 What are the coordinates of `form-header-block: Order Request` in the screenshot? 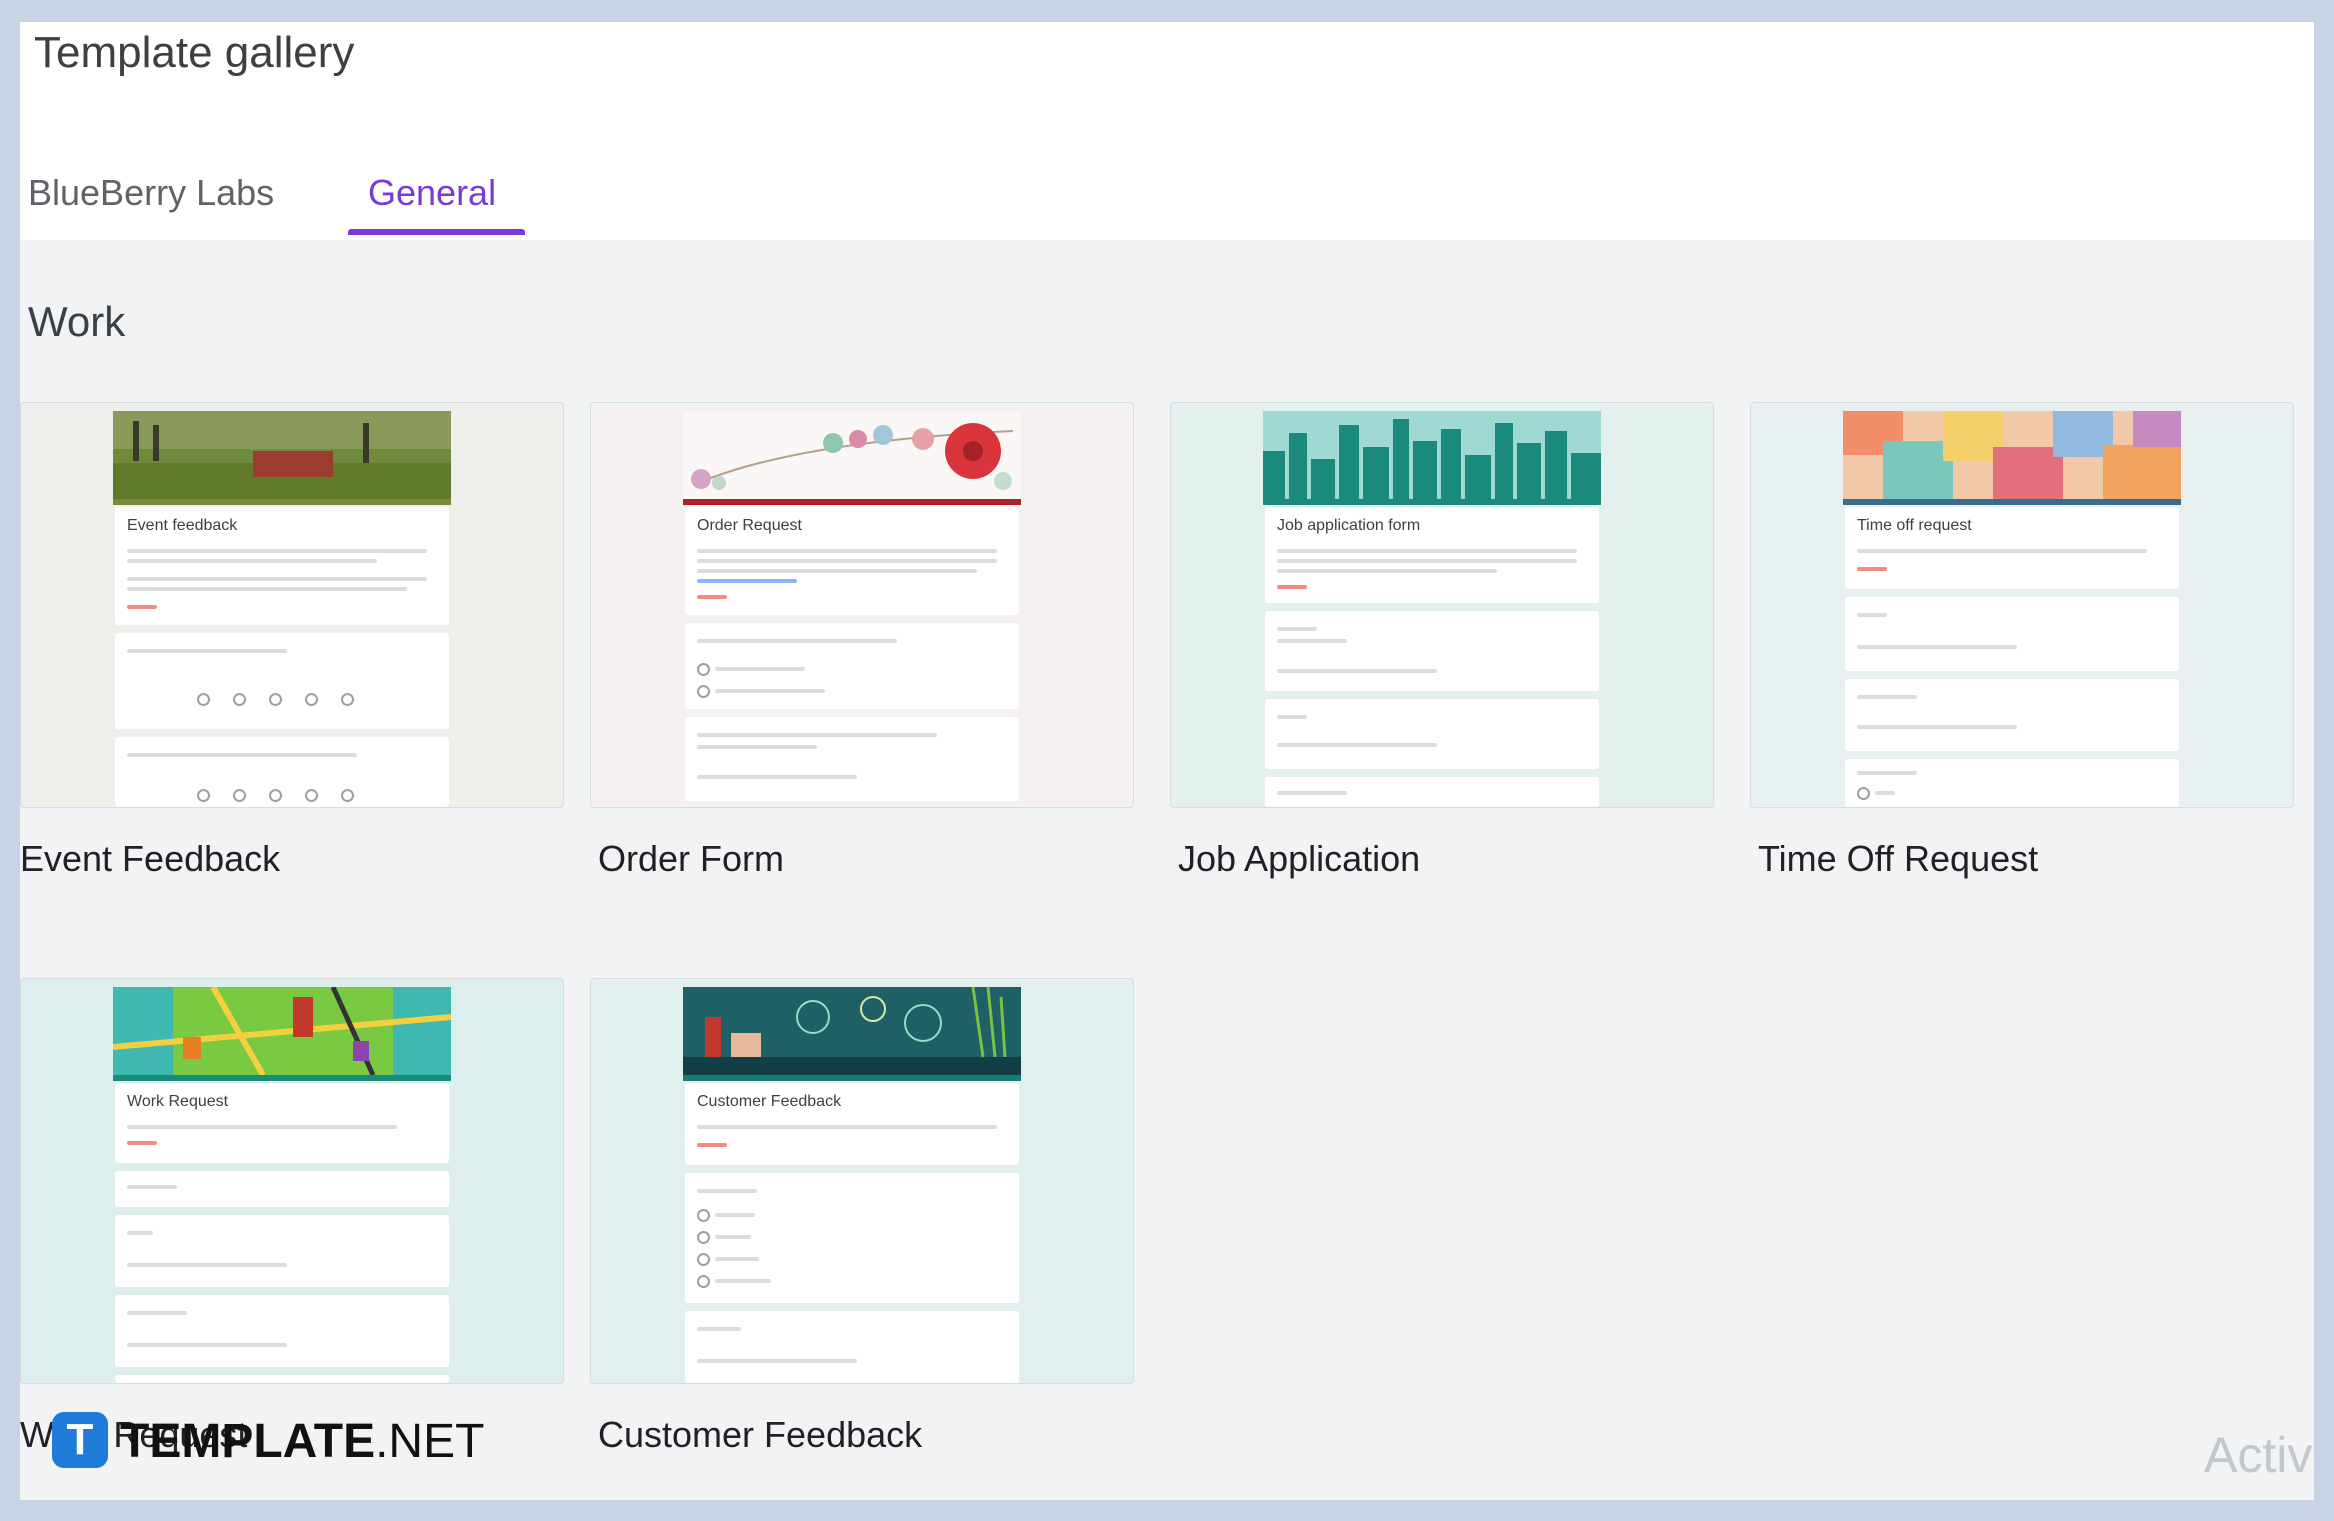 It's located at (852, 561).